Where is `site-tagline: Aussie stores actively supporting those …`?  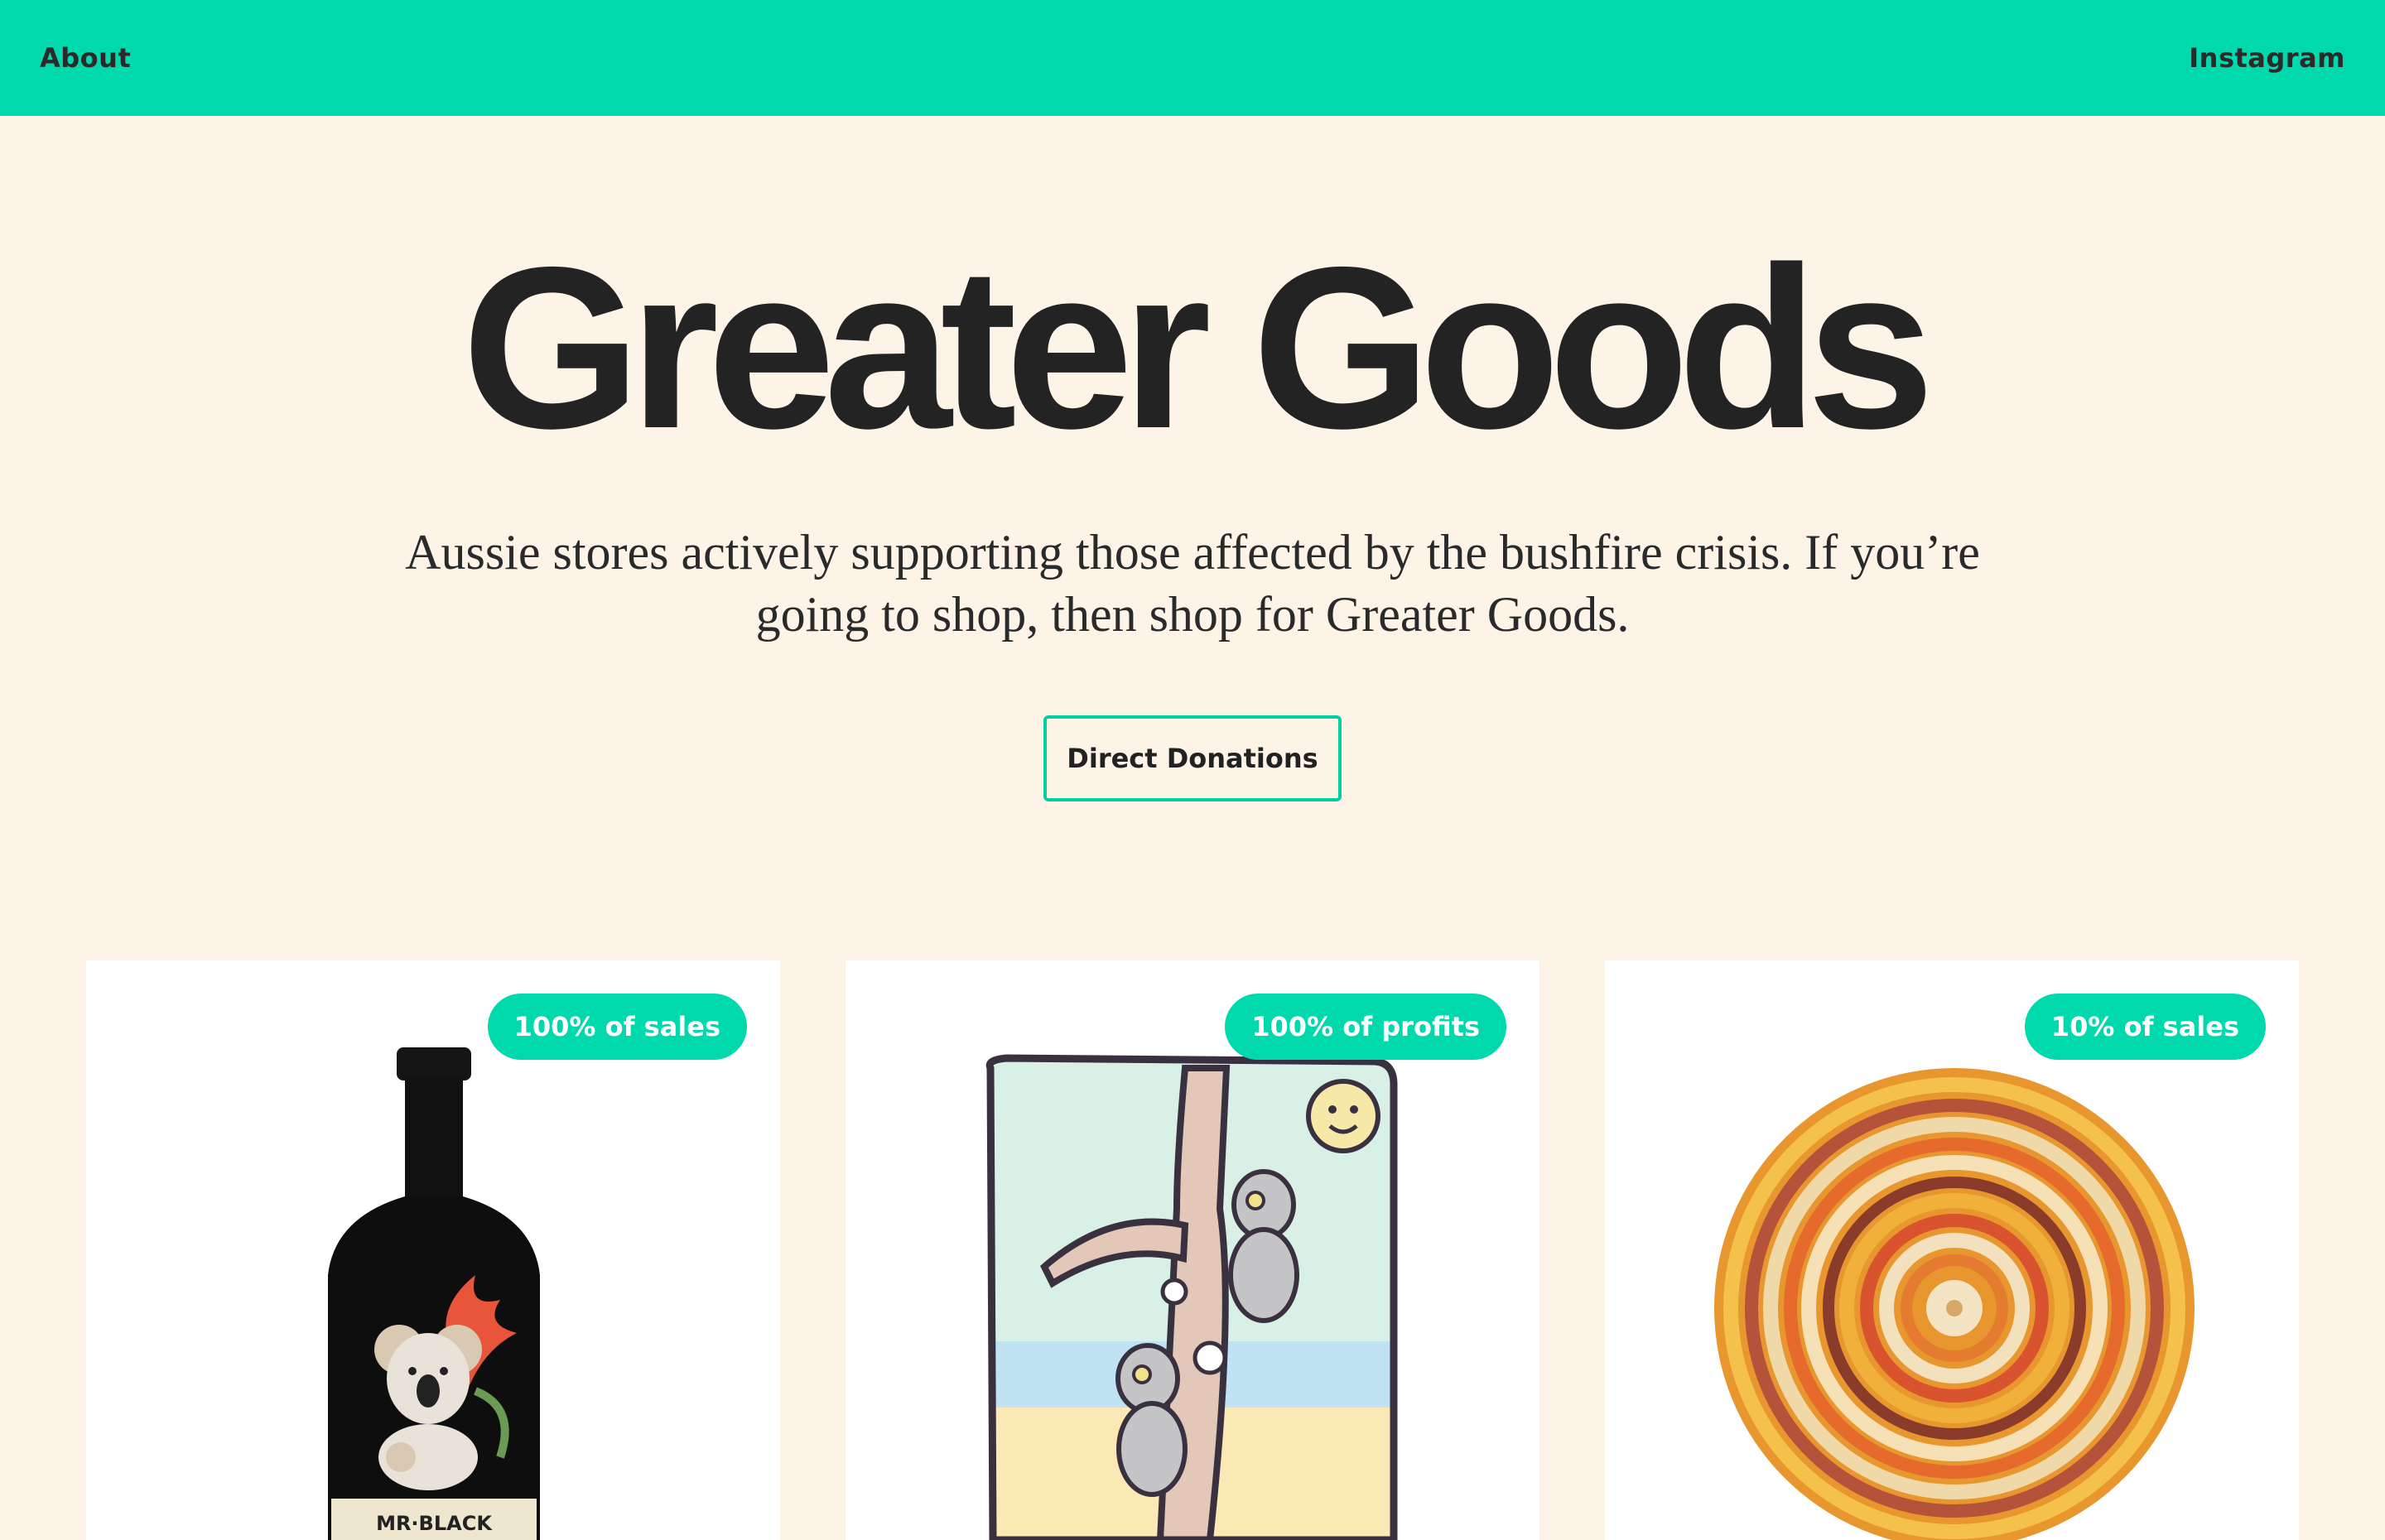 site-tagline: Aussie stores actively supporting those … is located at coordinates (1192, 584).